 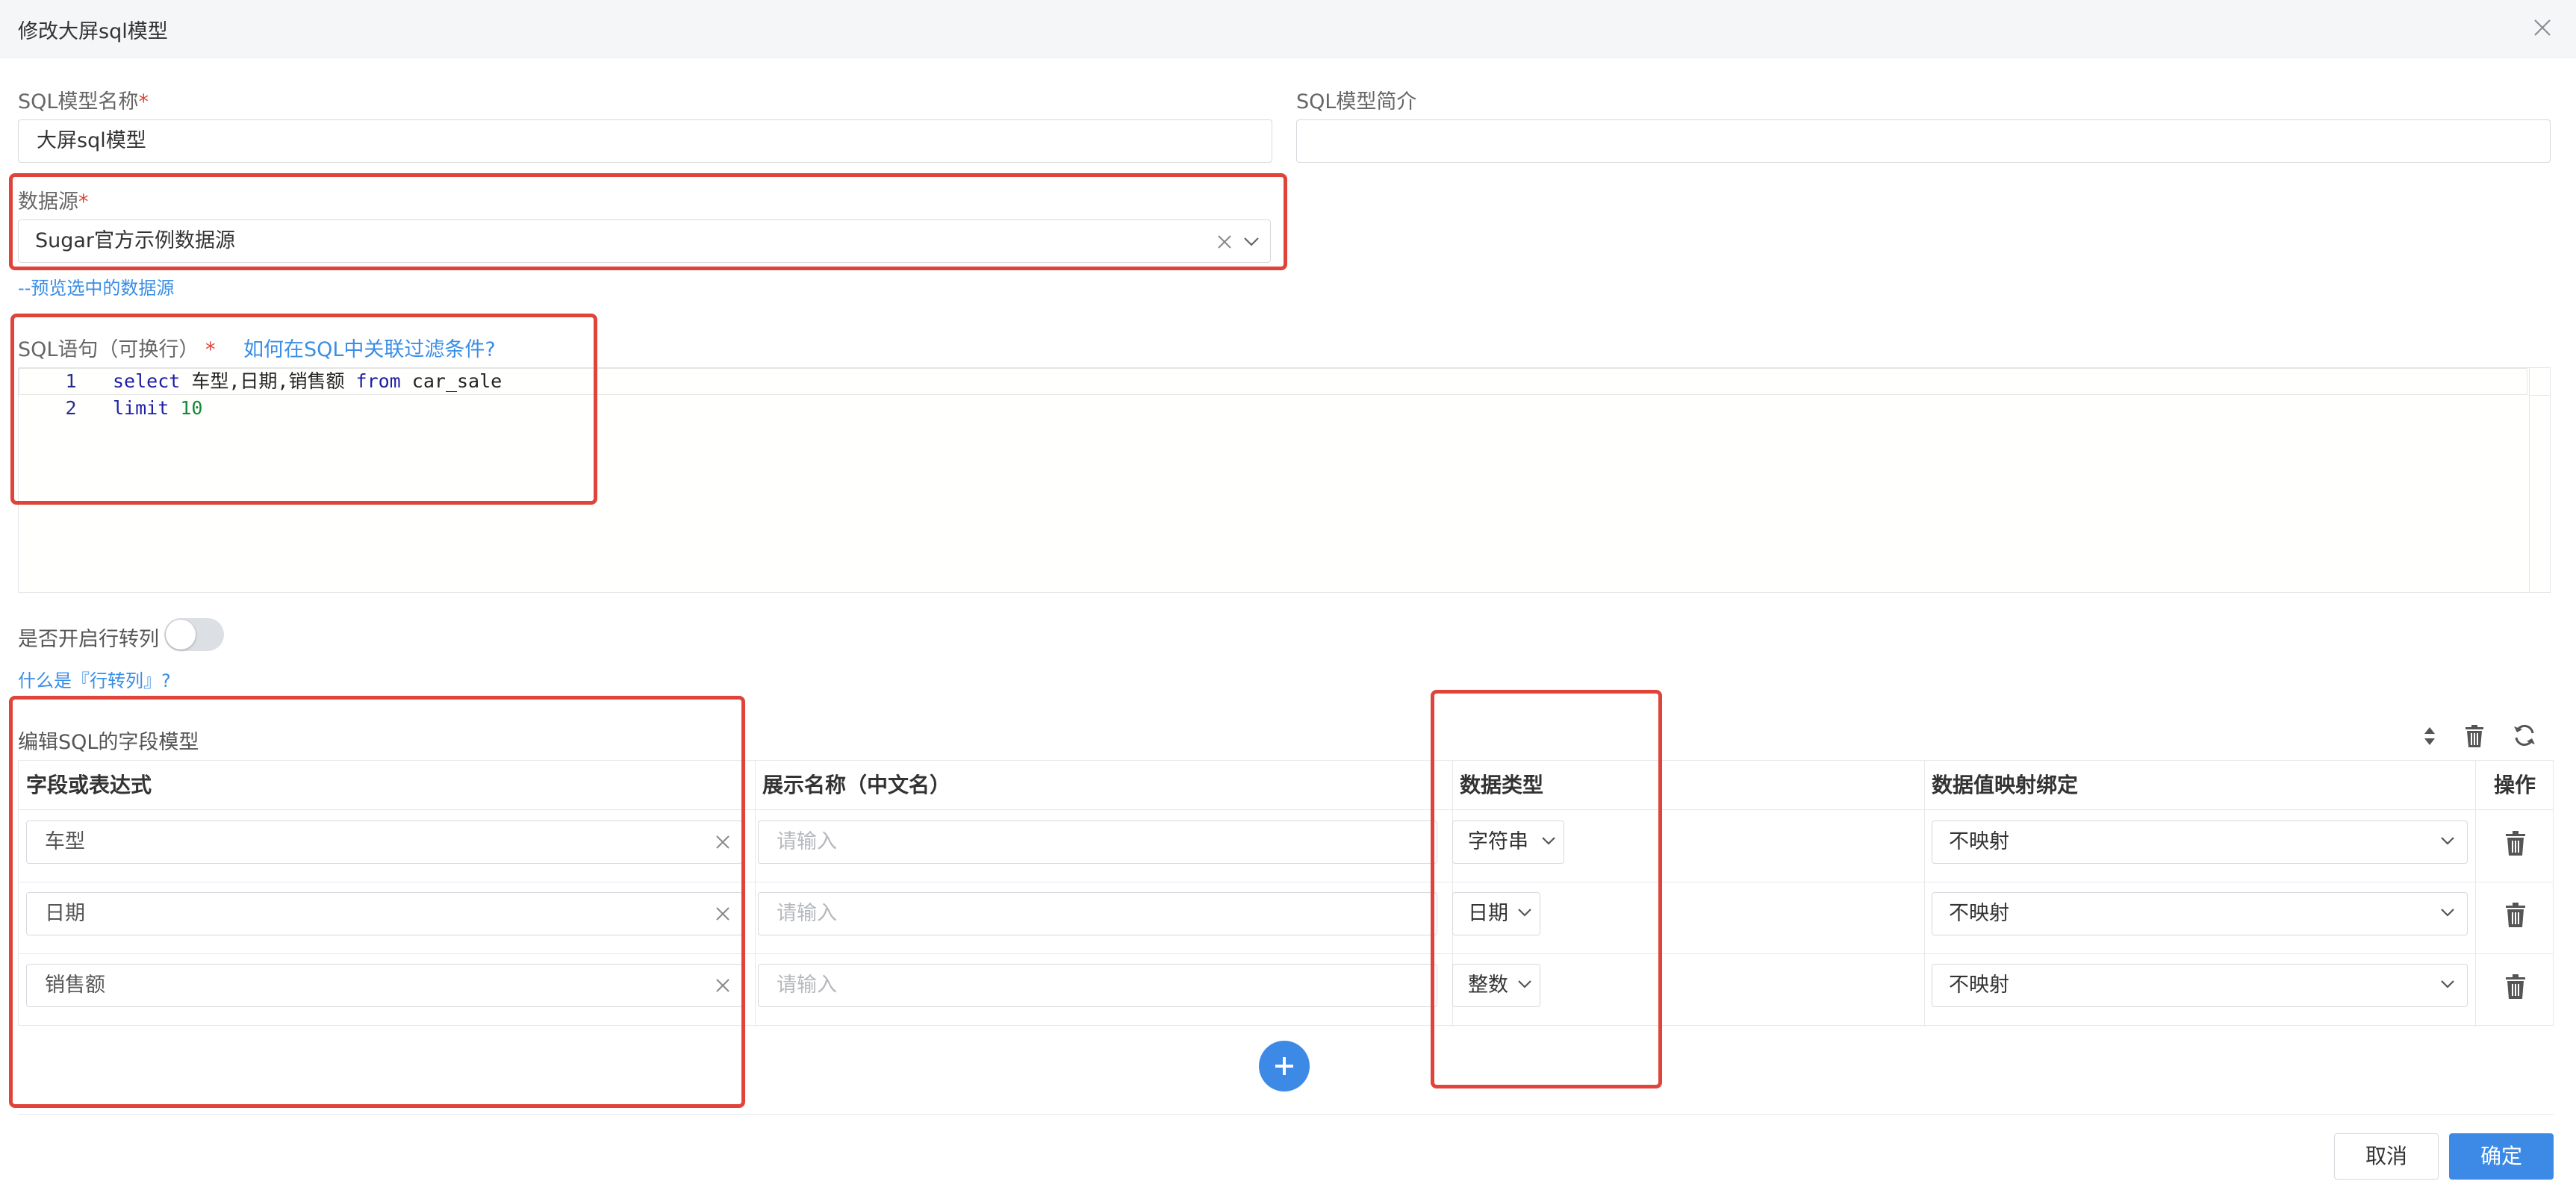 I want to click on col-header-mapping: 数据值映射绑定, so click(x=2005, y=785).